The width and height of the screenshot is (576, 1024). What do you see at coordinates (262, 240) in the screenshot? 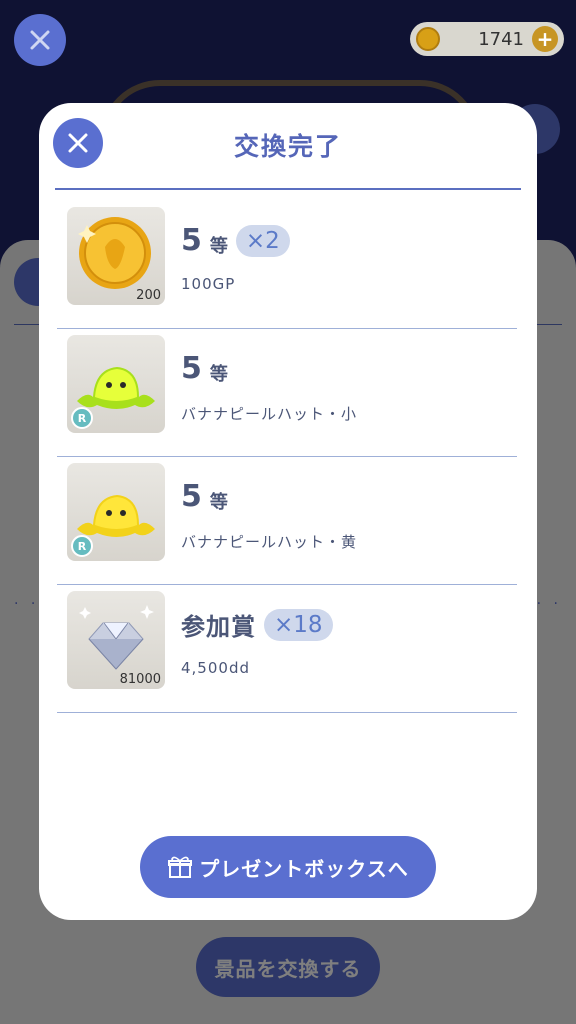
I see `multiplier-badge: ×2` at bounding box center [262, 240].